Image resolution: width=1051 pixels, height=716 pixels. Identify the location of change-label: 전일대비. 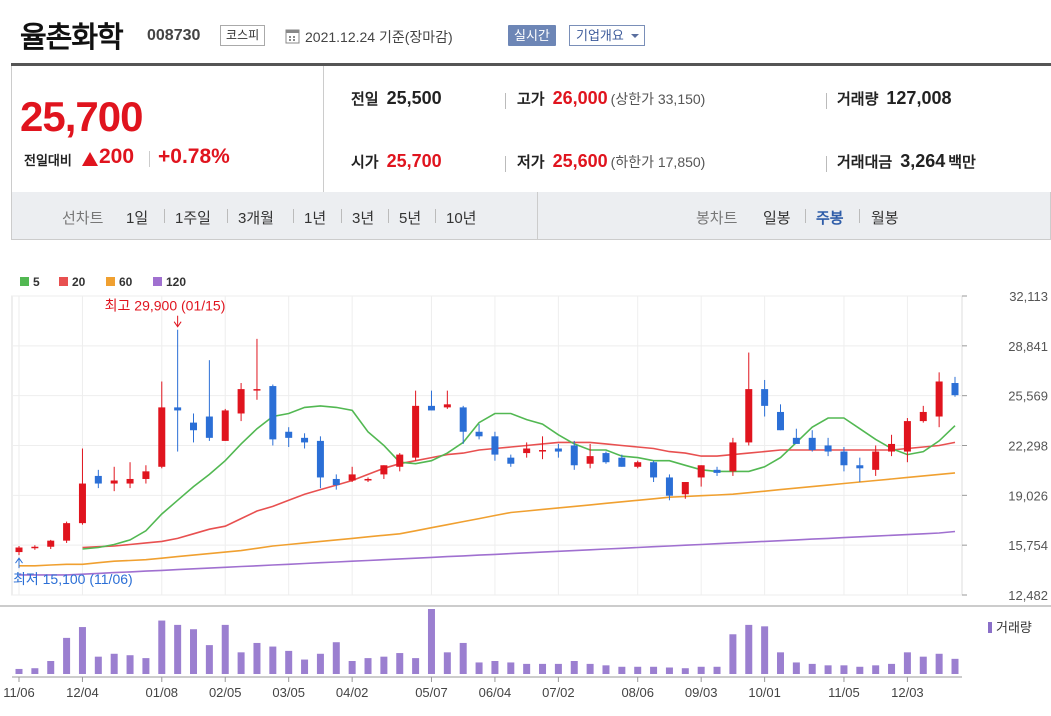
(48, 160).